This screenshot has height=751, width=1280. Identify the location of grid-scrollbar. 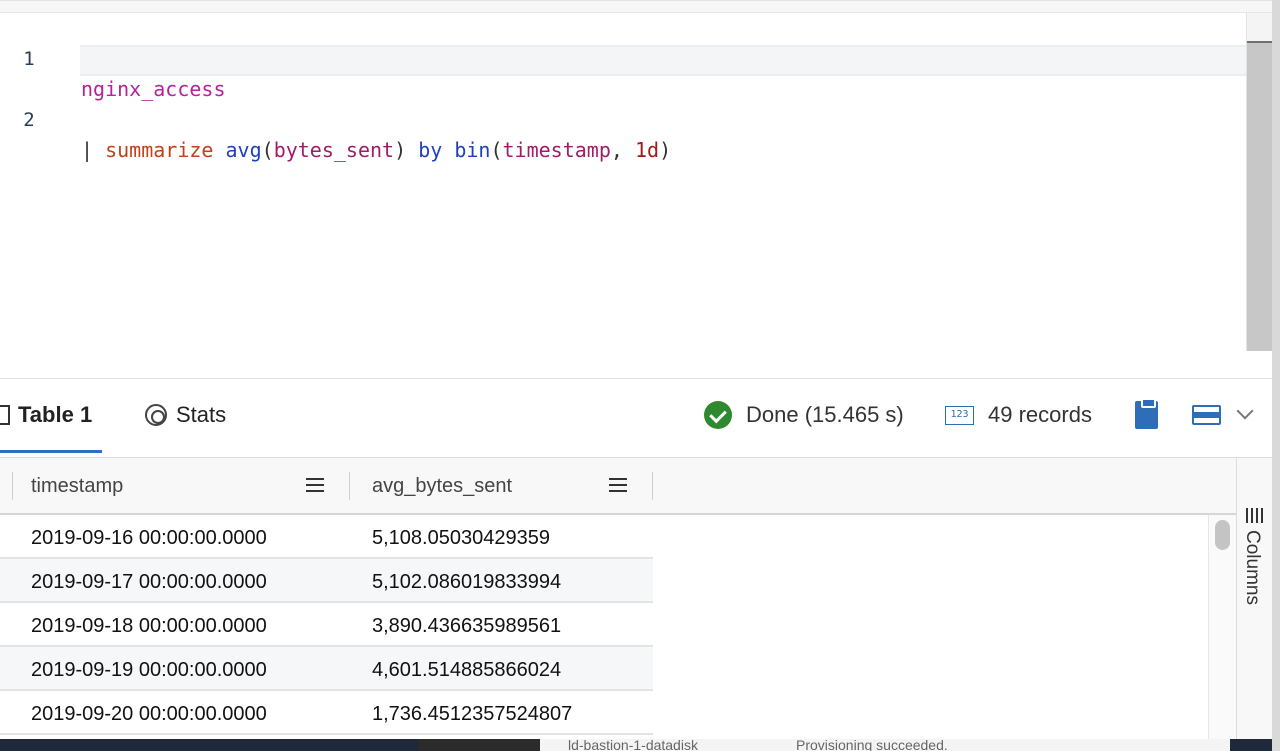
(1222, 633).